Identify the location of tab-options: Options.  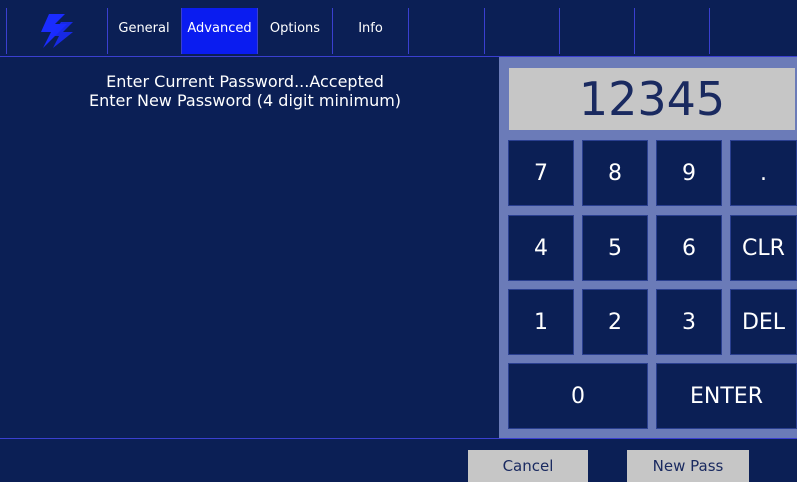
(295, 31).